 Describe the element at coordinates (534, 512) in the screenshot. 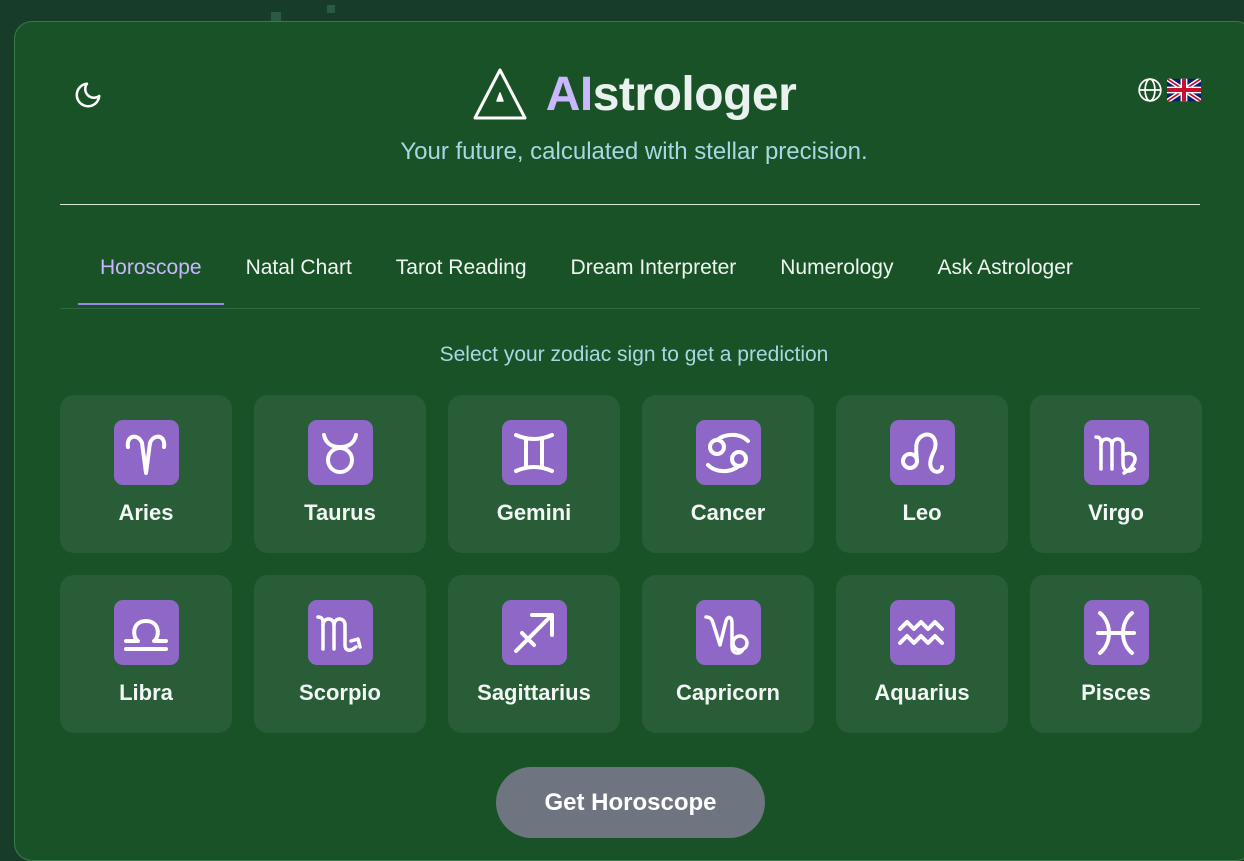

I see `zodiac-name: Gemini` at that location.